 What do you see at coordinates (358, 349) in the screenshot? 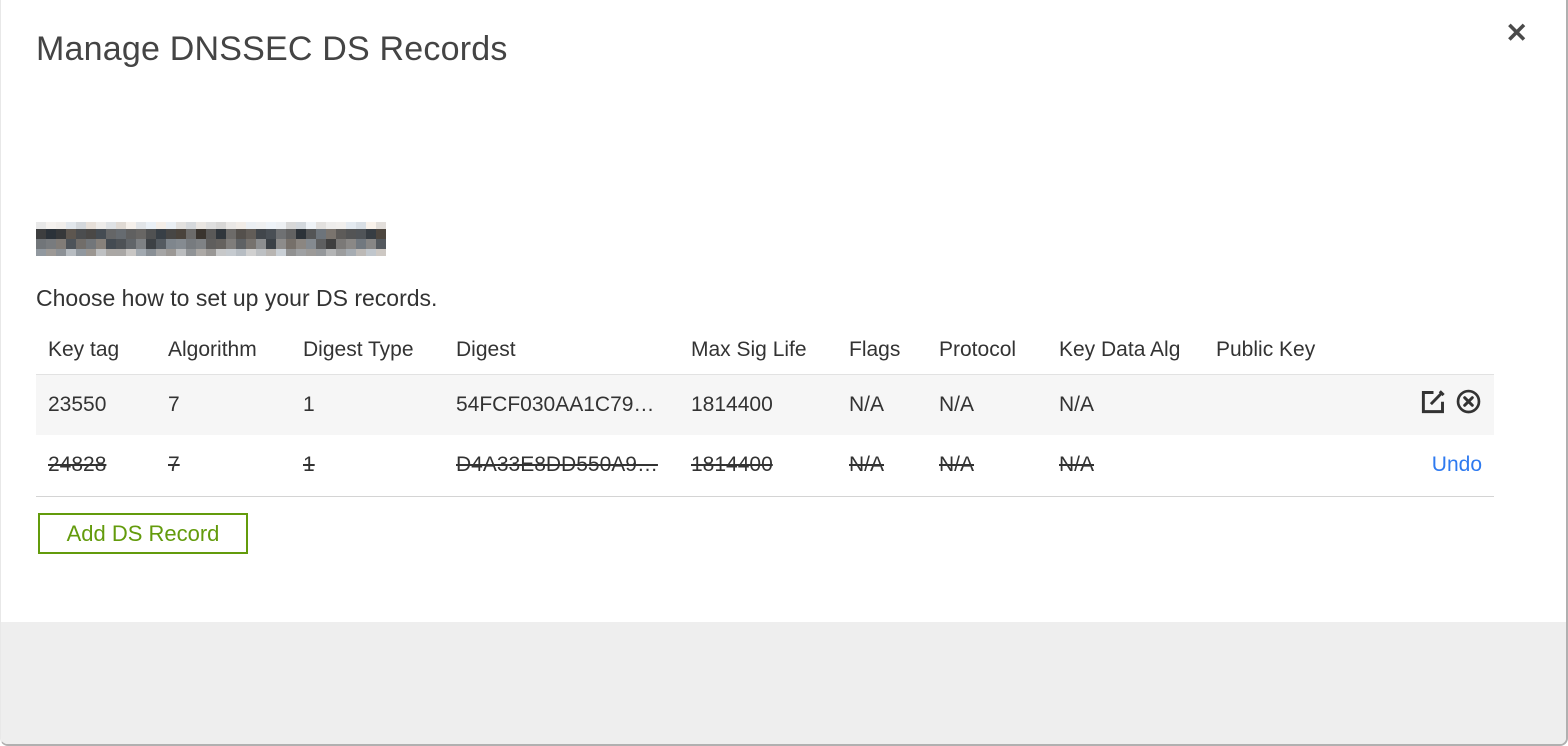
I see `col-header-digest-type: Digest Type` at bounding box center [358, 349].